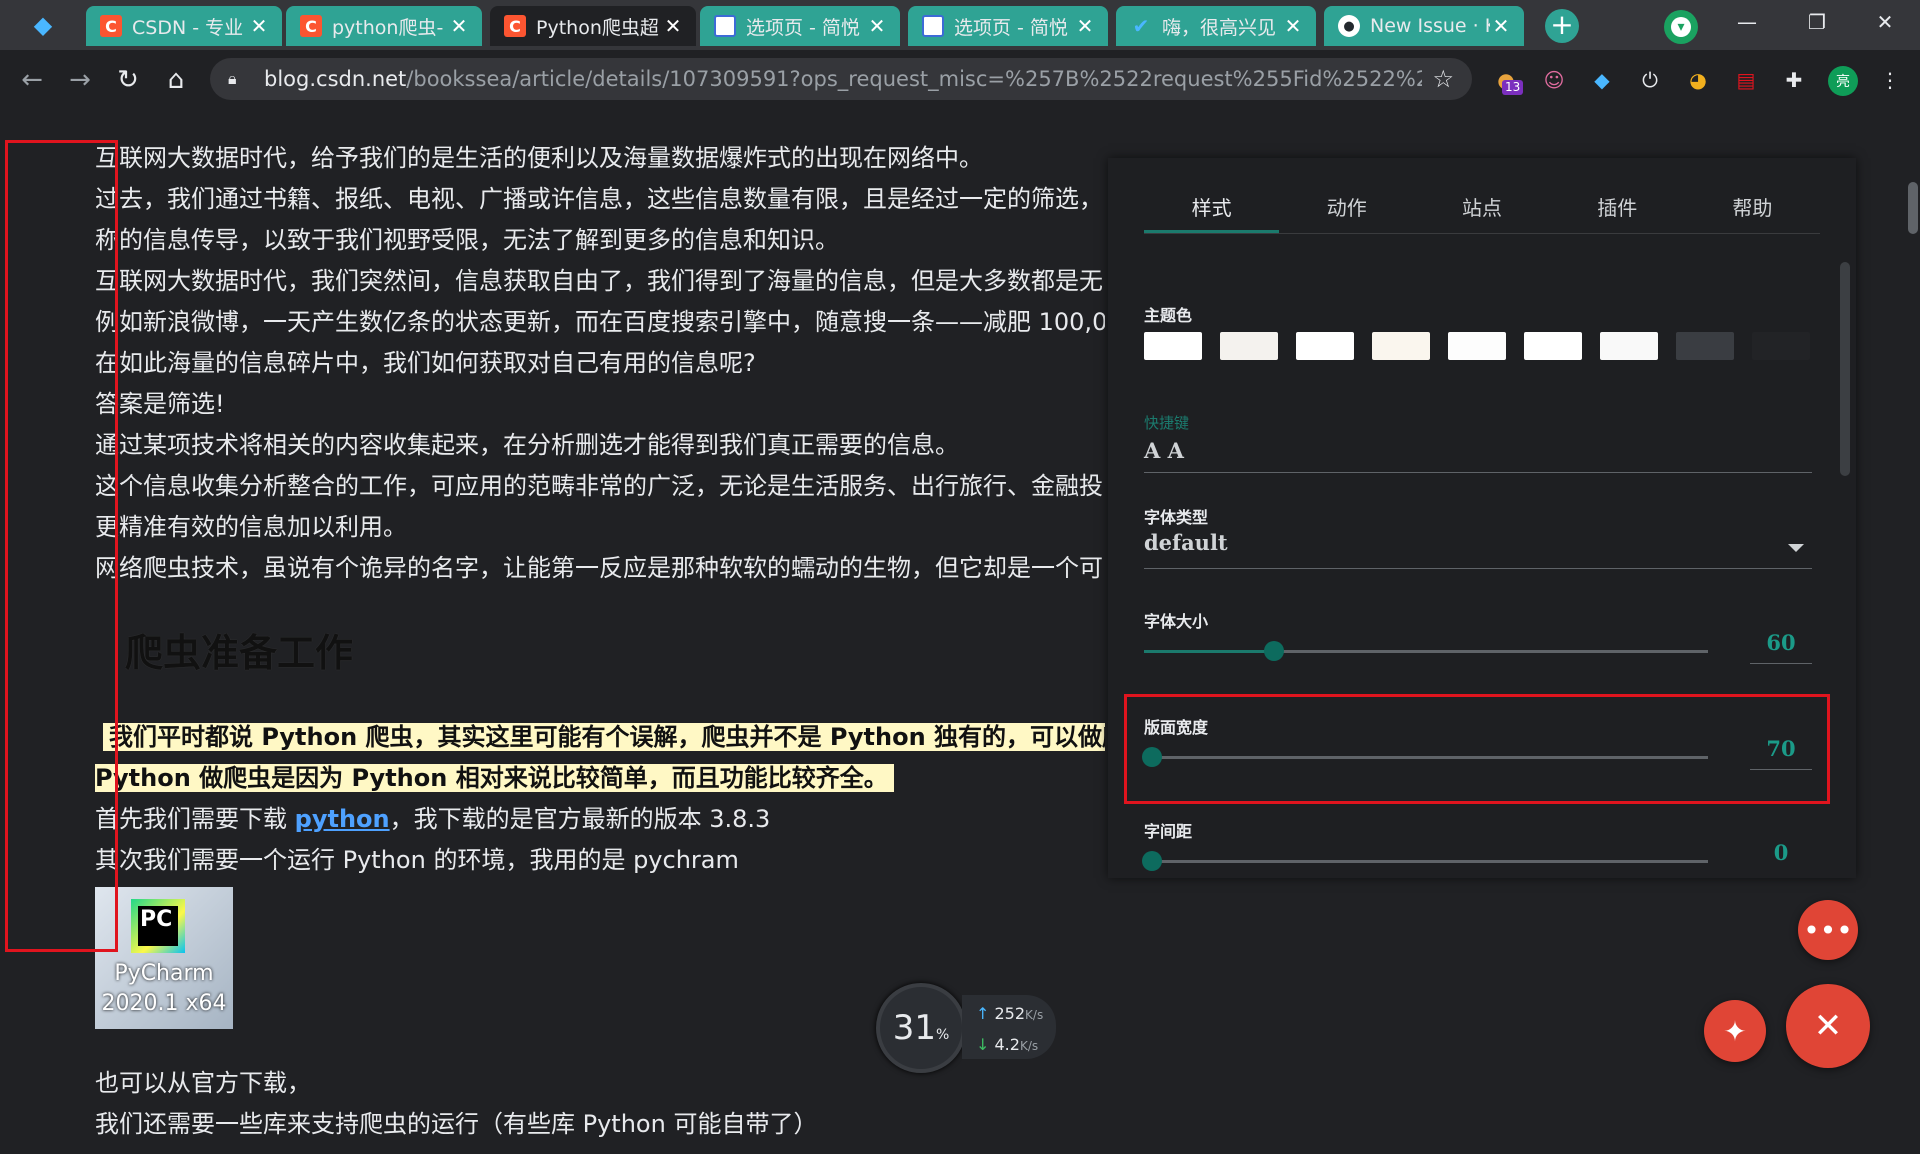 The width and height of the screenshot is (1920, 1154). What do you see at coordinates (1016, 1014) in the screenshot?
I see `upload-rate: ↑ 252K/s` at bounding box center [1016, 1014].